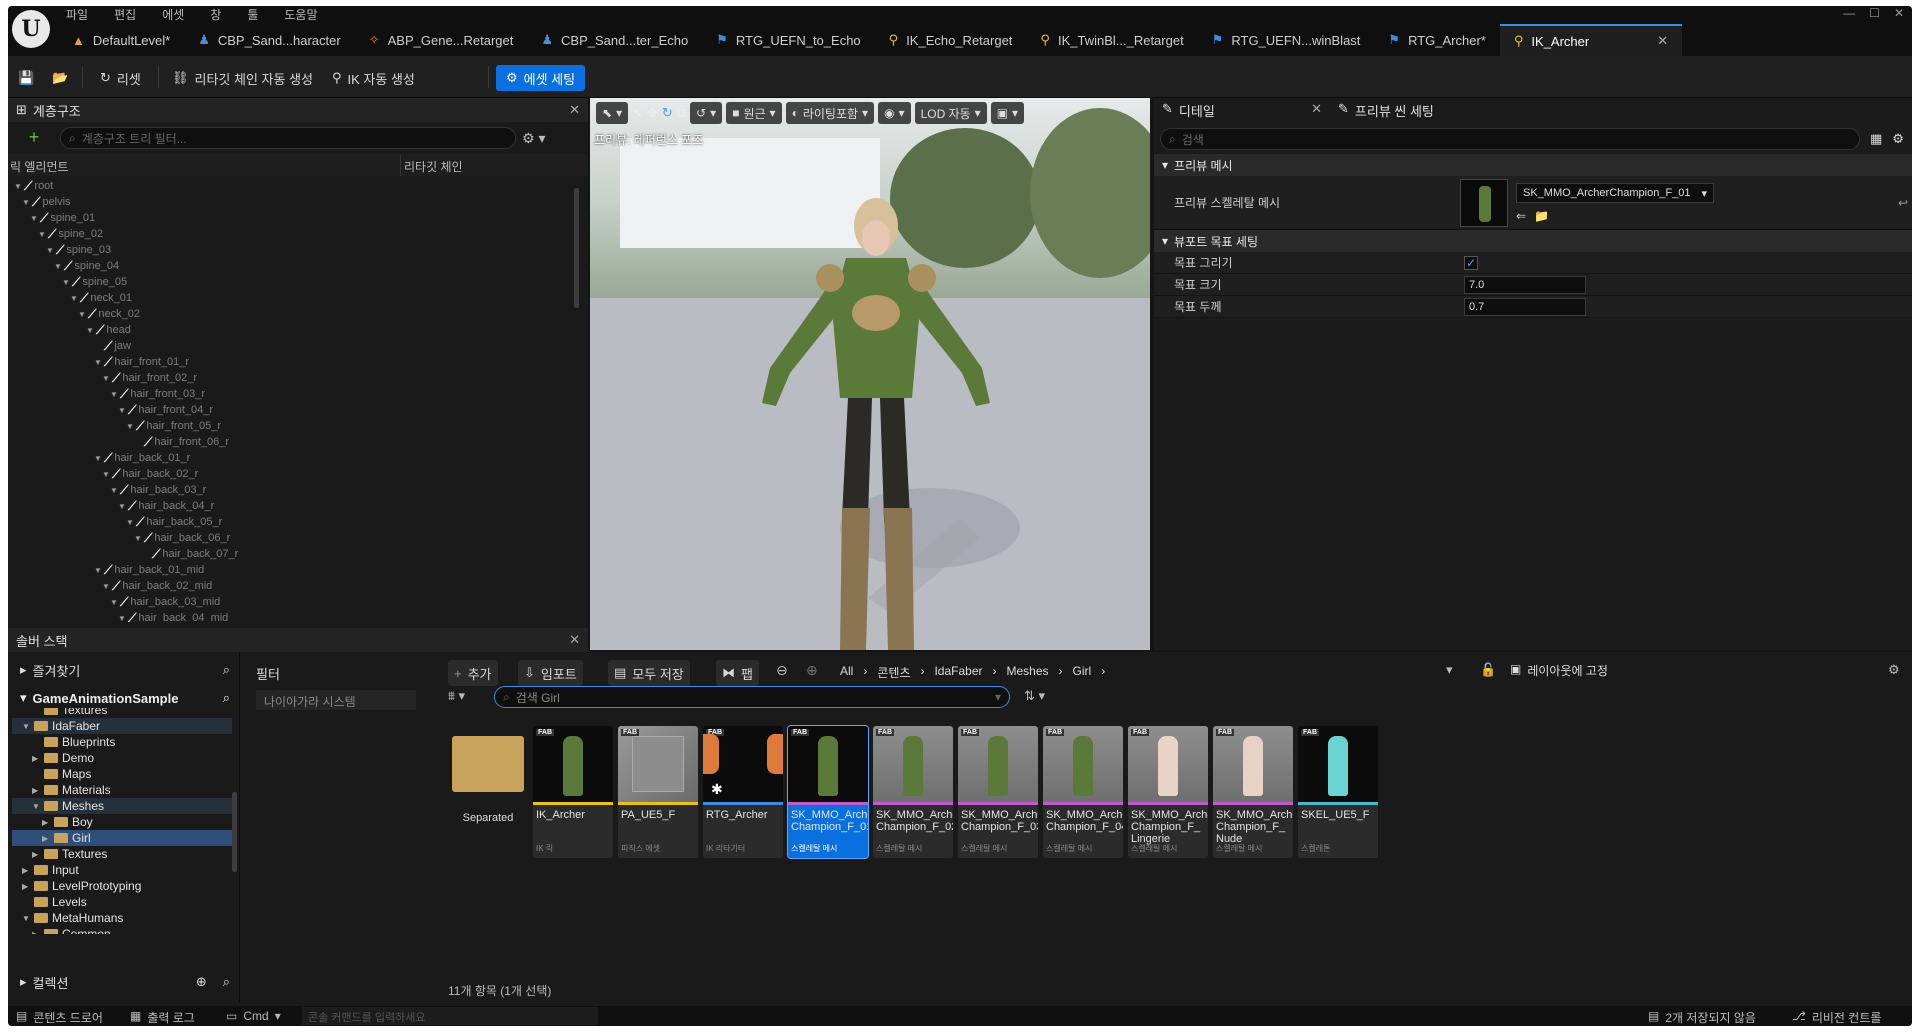 The height and width of the screenshot is (1032, 1920). I want to click on bone-row: ▼ ⟋ neck_02, so click(109, 314).